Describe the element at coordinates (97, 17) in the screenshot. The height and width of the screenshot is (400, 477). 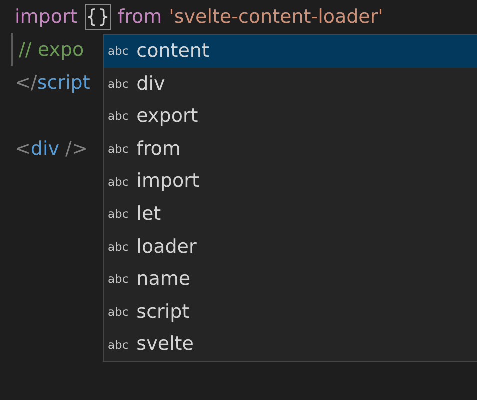
I see `bracket-match: {}` at that location.